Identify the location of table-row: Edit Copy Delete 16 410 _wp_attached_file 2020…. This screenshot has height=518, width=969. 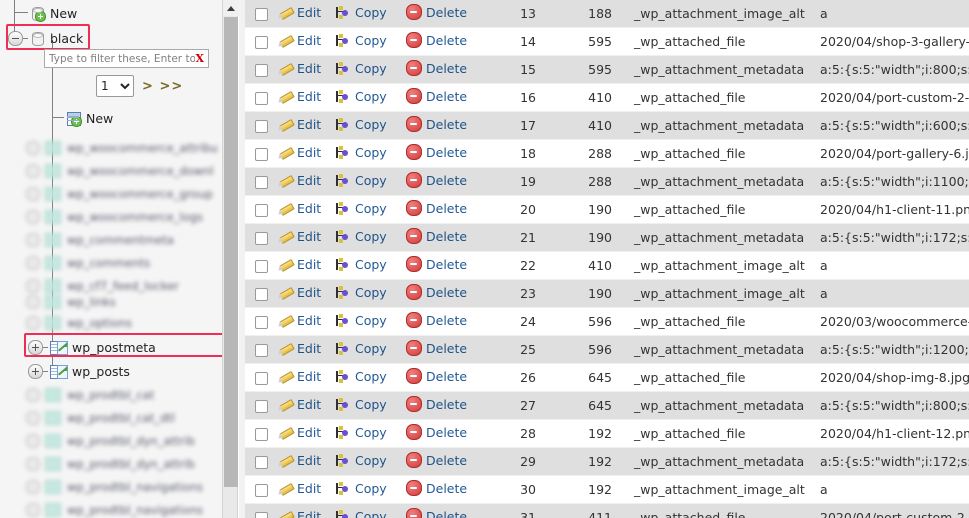
(607, 97).